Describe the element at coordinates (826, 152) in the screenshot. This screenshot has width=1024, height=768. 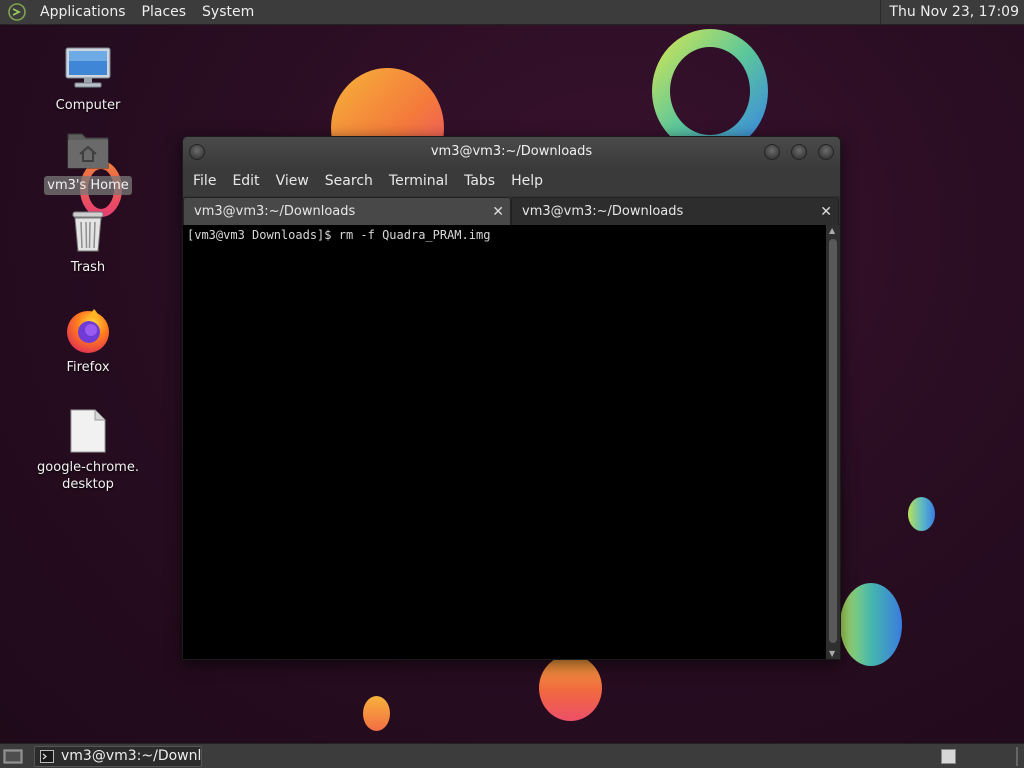
I see `close-button` at that location.